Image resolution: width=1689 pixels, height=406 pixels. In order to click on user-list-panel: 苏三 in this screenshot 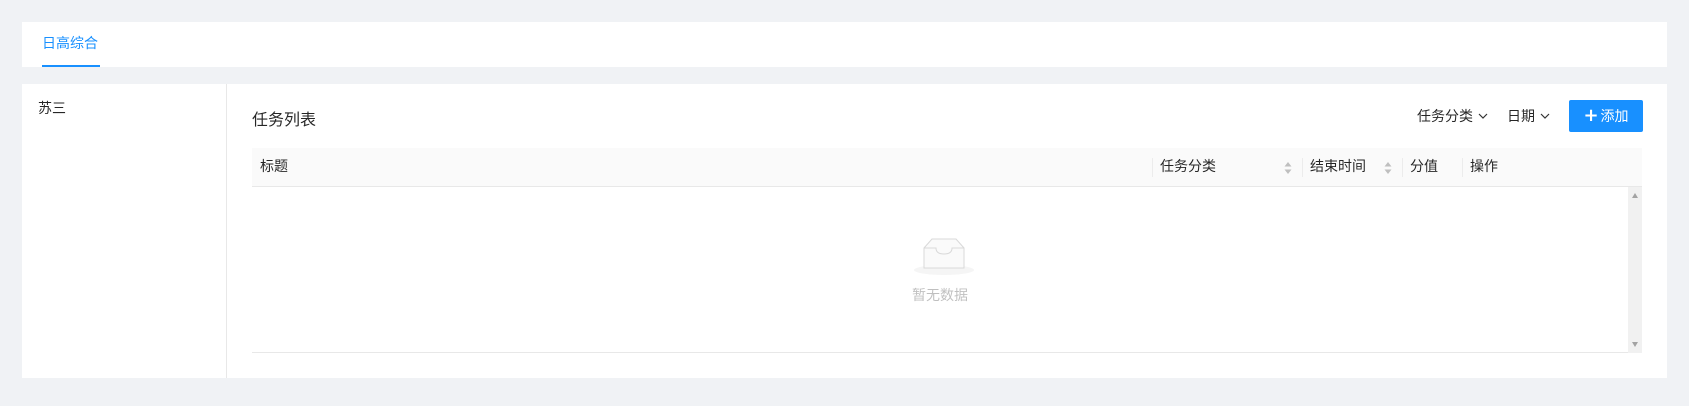, I will do `click(124, 231)`.